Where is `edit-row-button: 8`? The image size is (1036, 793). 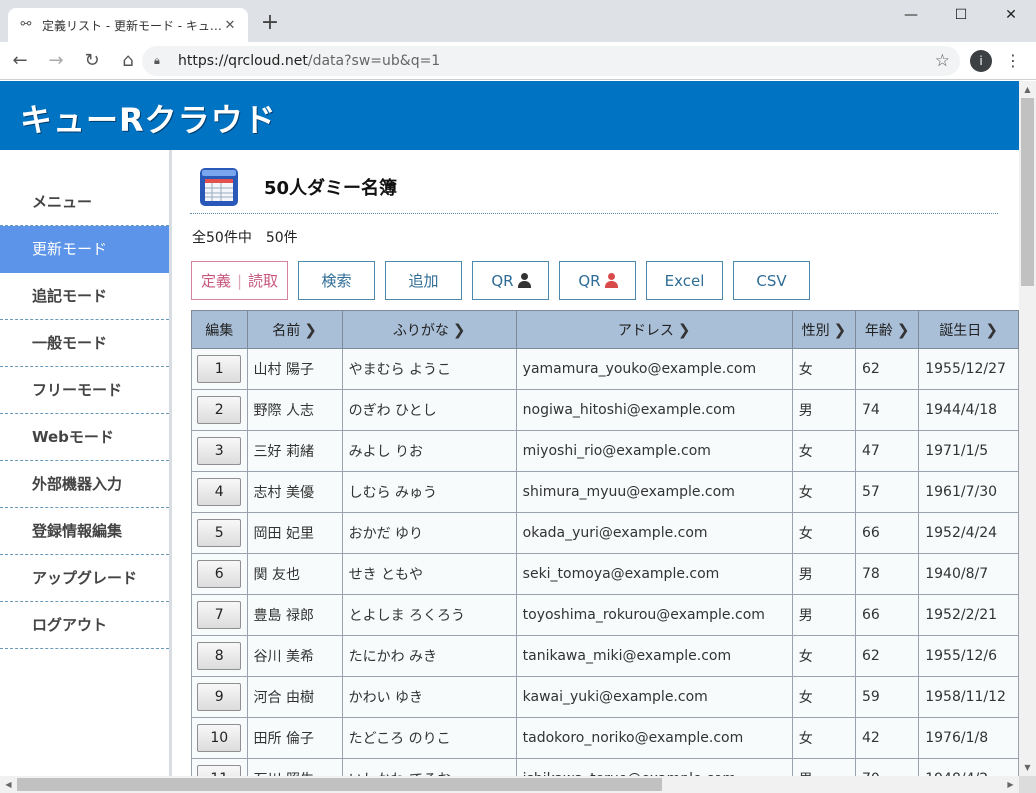
edit-row-button: 8 is located at coordinates (219, 656).